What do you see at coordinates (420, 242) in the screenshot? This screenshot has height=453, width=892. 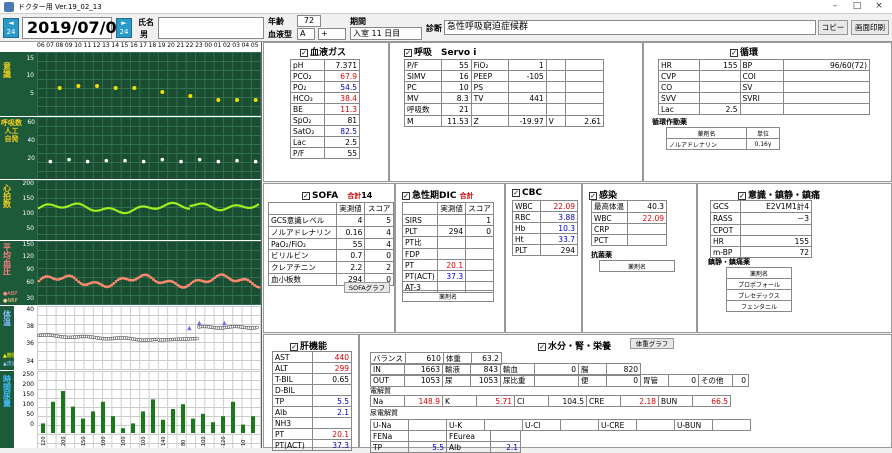 I see `table-cell: PT比` at bounding box center [420, 242].